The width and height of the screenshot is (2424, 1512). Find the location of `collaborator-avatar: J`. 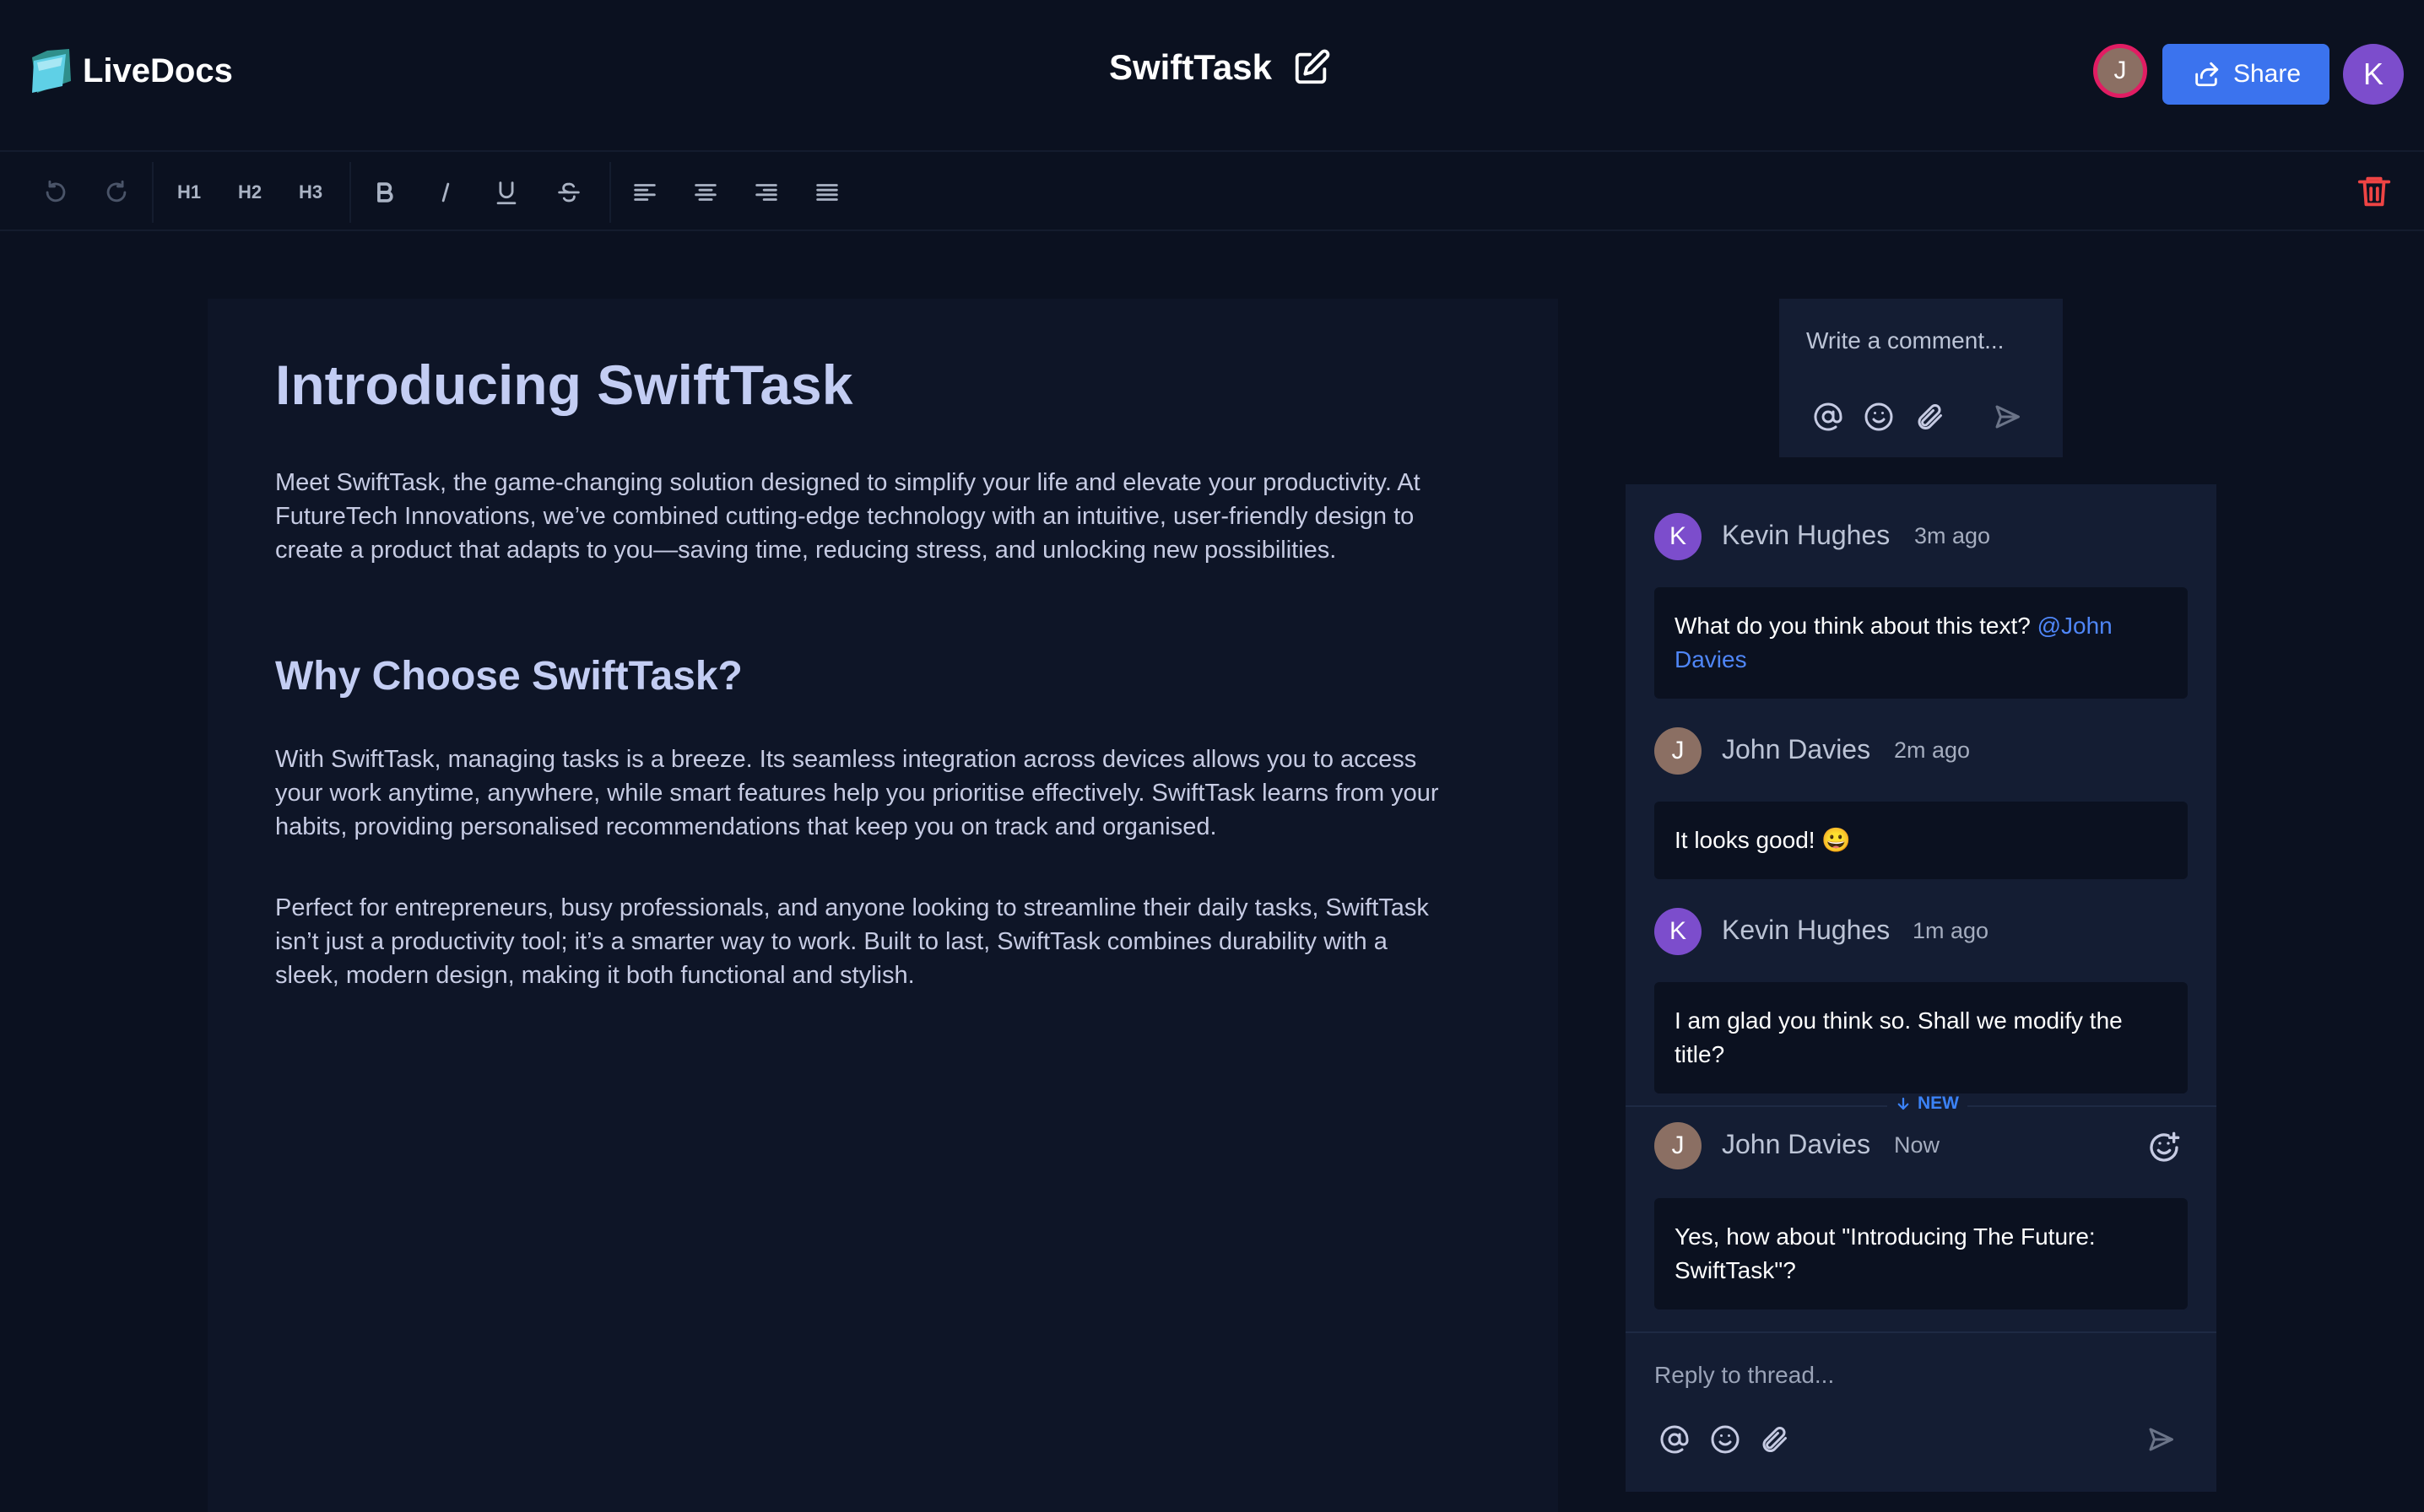

collaborator-avatar: J is located at coordinates (2120, 71).